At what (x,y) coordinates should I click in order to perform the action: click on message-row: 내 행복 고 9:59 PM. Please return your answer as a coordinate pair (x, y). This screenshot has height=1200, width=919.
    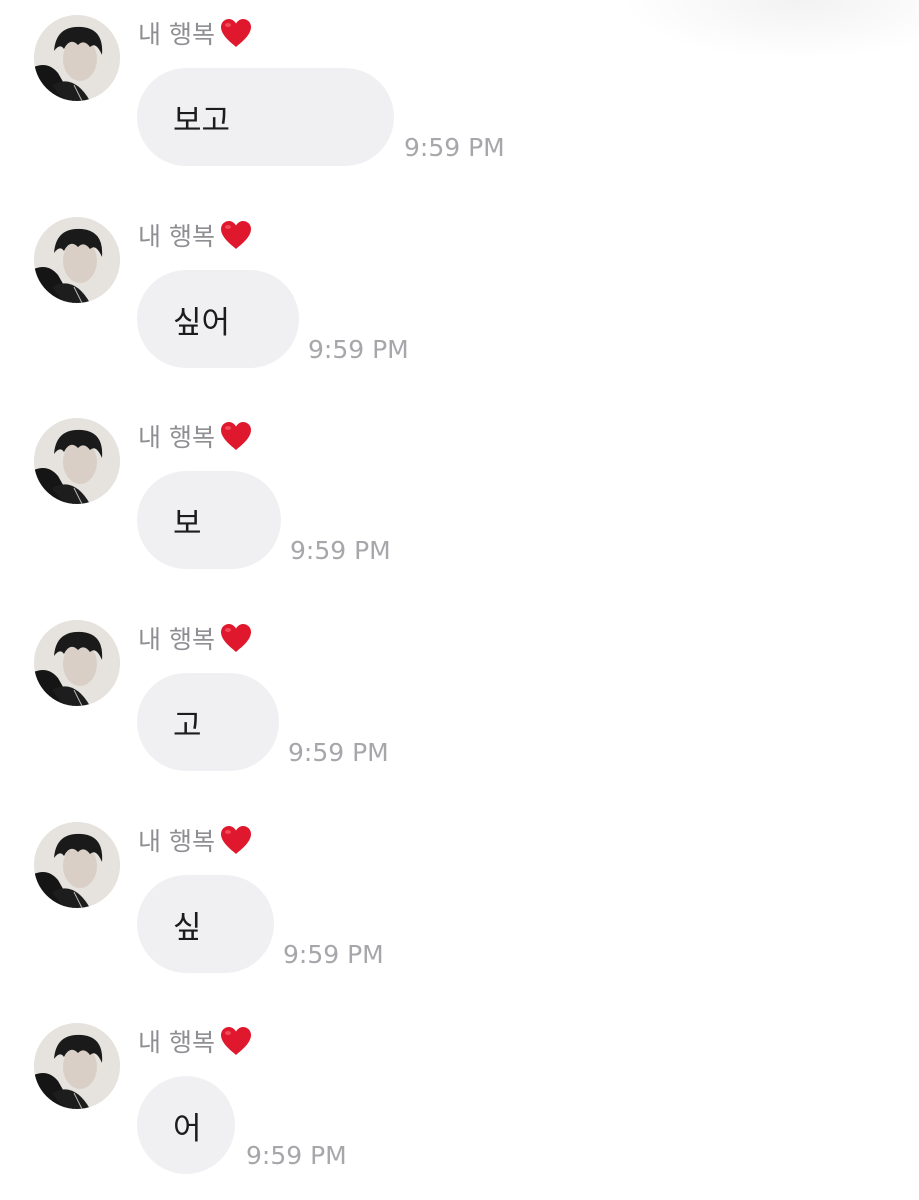
    Looking at the image, I should click on (459, 690).